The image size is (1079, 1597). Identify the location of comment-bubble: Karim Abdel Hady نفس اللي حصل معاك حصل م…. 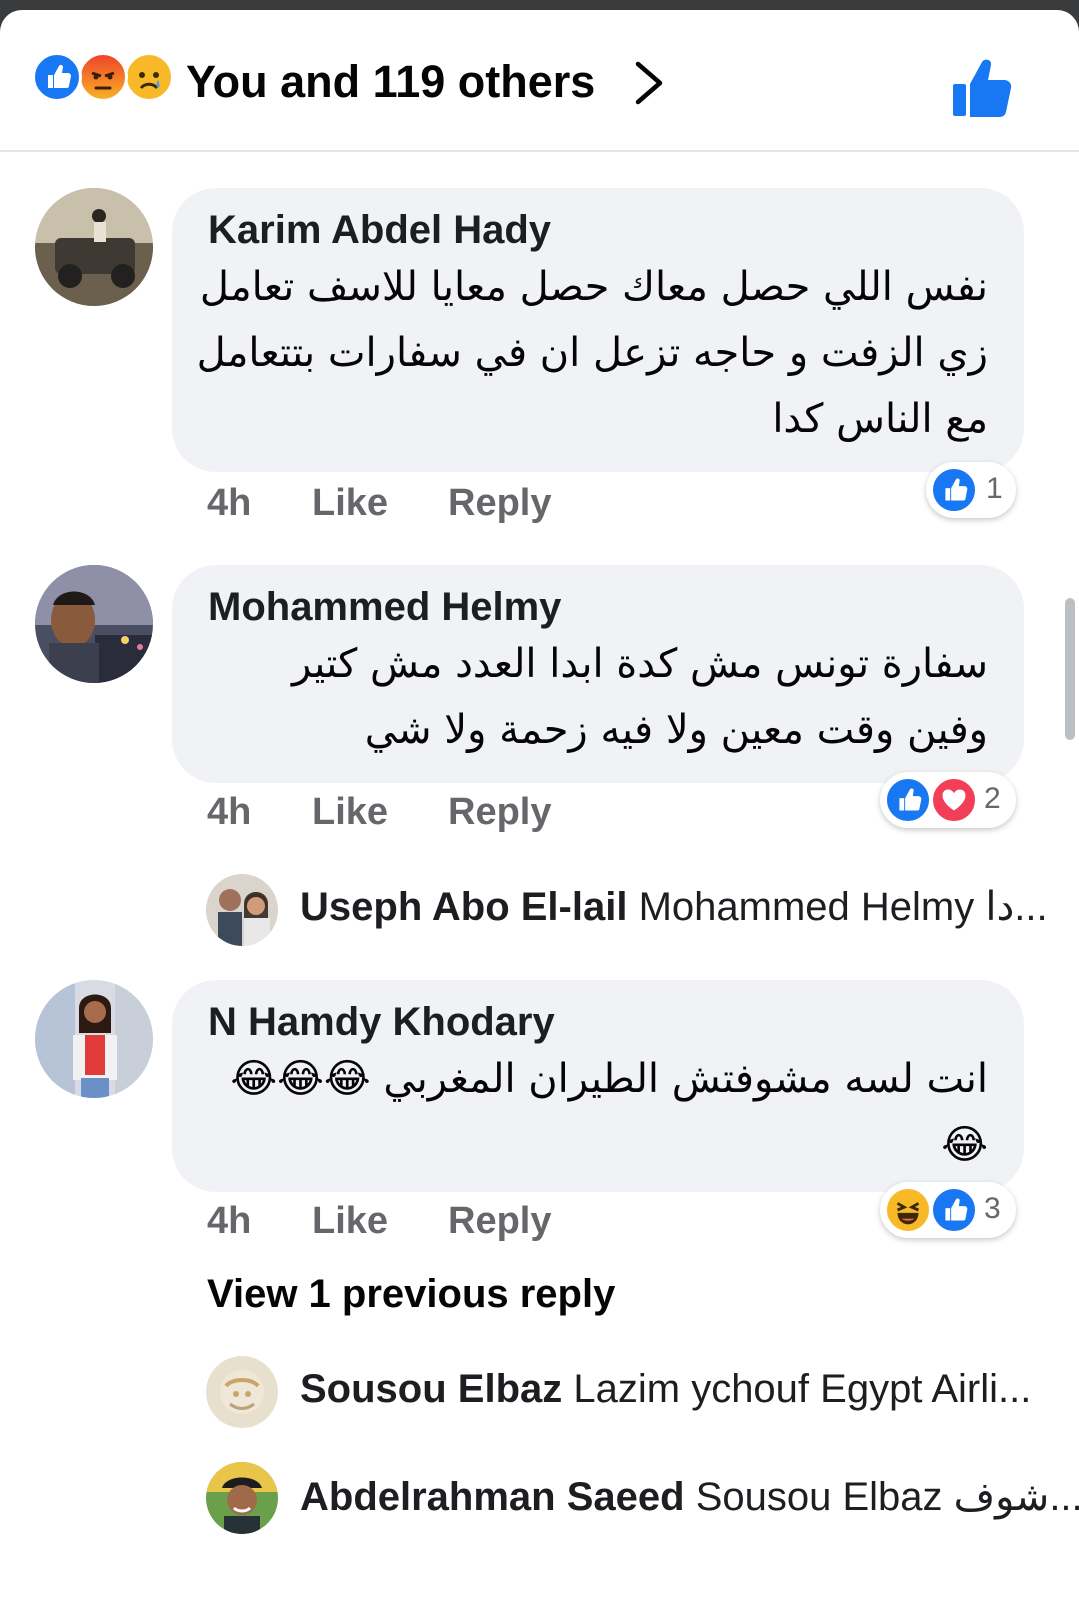
(598, 330).